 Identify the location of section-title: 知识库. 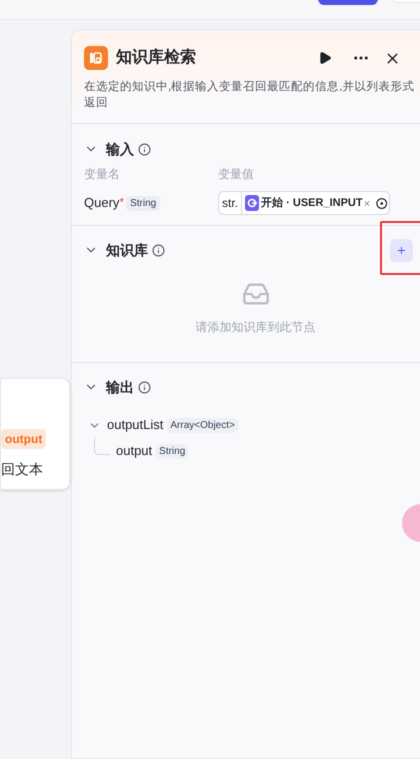
(127, 250).